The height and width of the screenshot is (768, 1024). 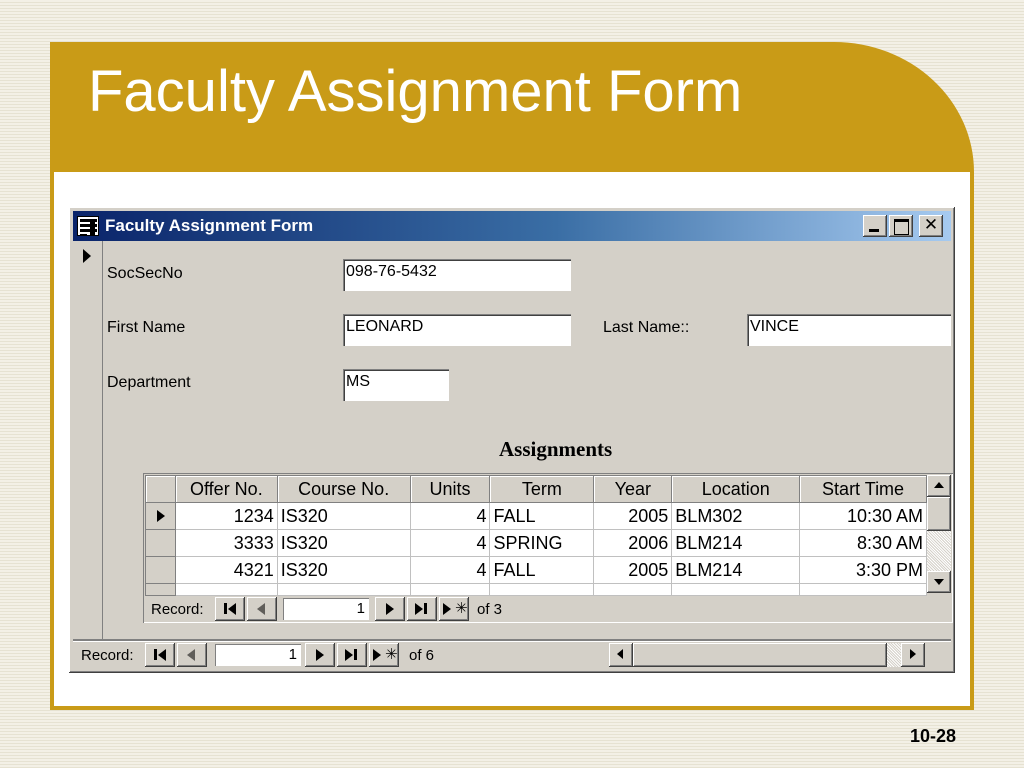 I want to click on subform-vertical-scrollbar, so click(x=939, y=534).